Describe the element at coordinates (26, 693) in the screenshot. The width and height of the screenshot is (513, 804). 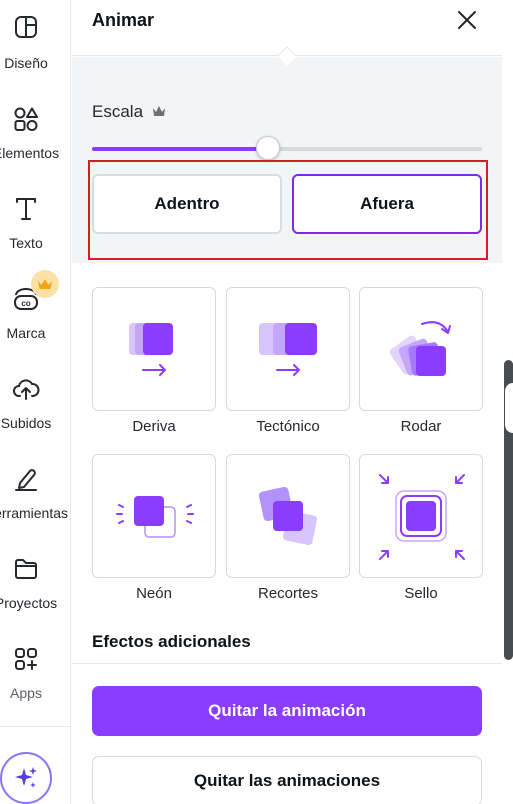
I see `sidebar-item-label: Apps` at that location.